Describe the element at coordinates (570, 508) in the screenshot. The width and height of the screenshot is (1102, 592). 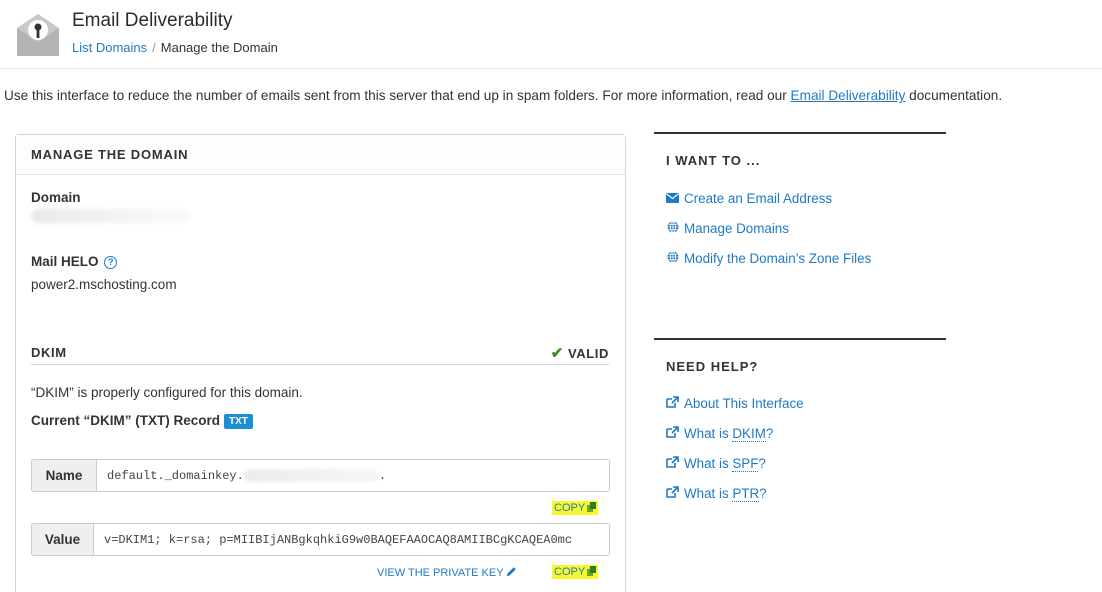
I see `copy-name-label: COPY` at that location.